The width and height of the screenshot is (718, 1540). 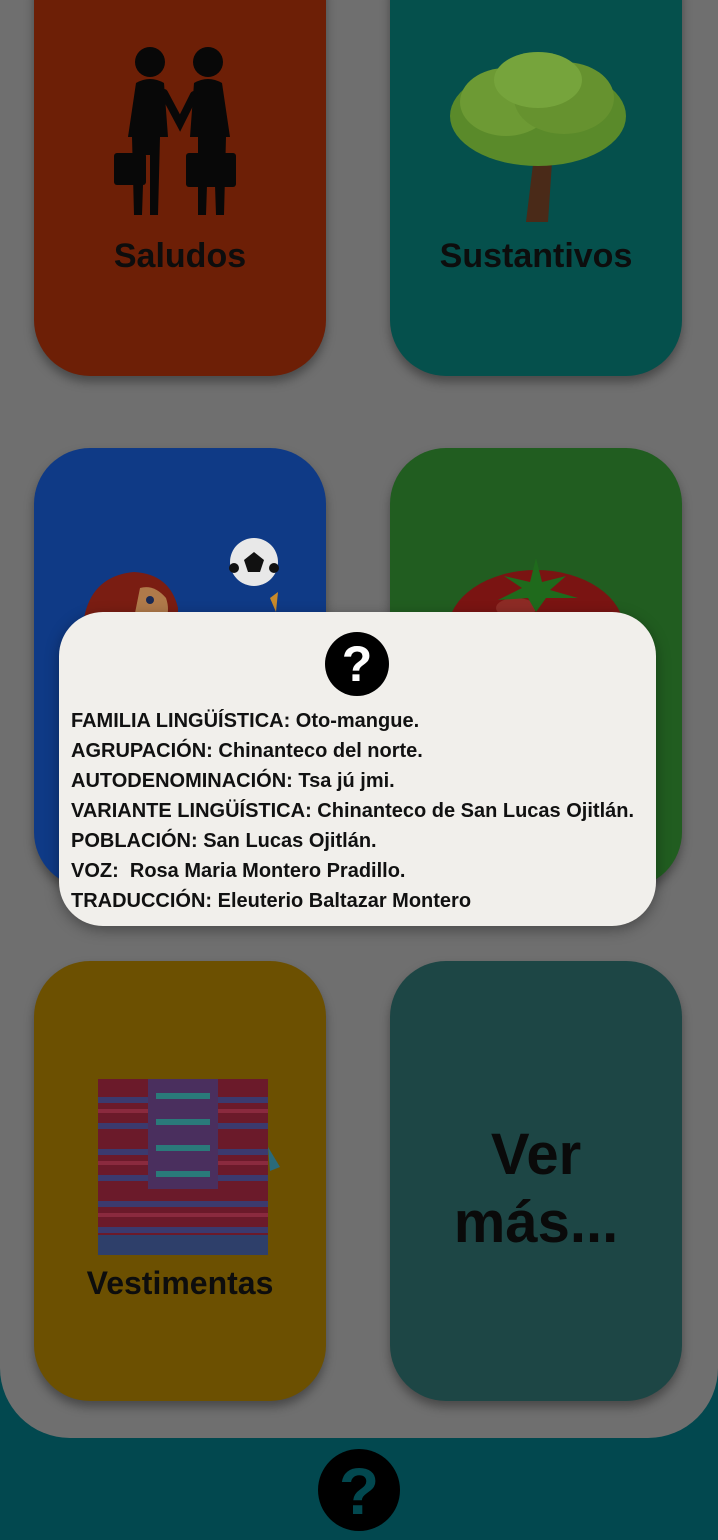 I want to click on huipil-icon, so click(x=189, y=1167).